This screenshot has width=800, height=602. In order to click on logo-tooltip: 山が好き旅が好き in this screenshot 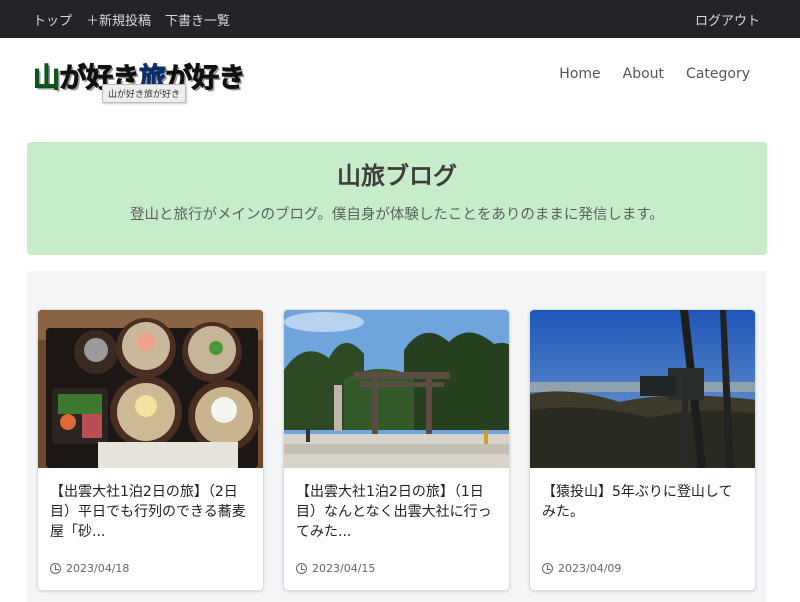, I will do `click(144, 93)`.